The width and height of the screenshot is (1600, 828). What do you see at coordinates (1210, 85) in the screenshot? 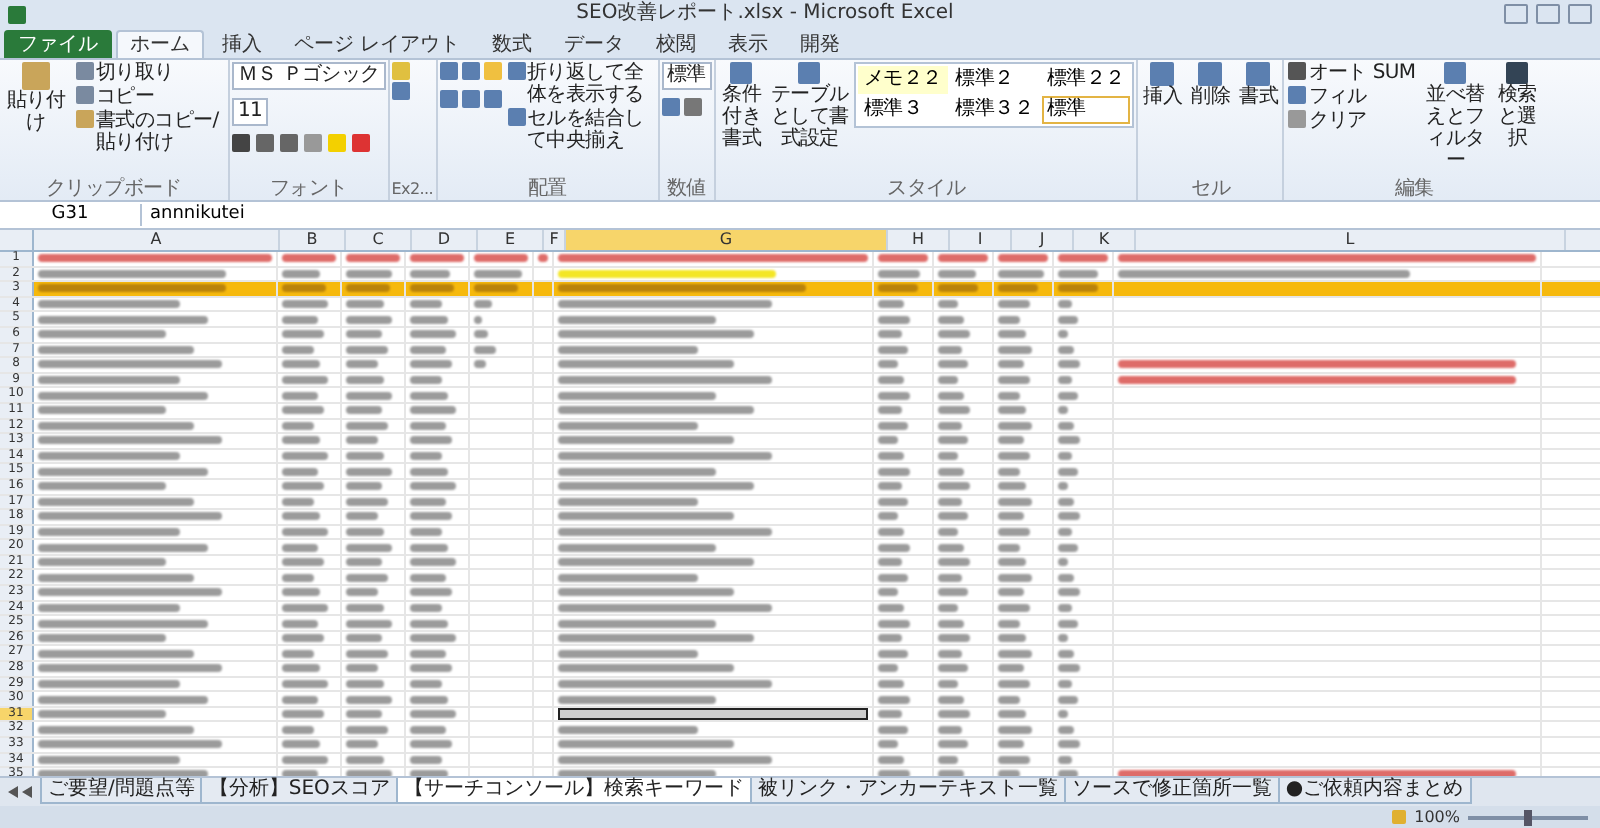
I see `cells-button: 削除` at bounding box center [1210, 85].